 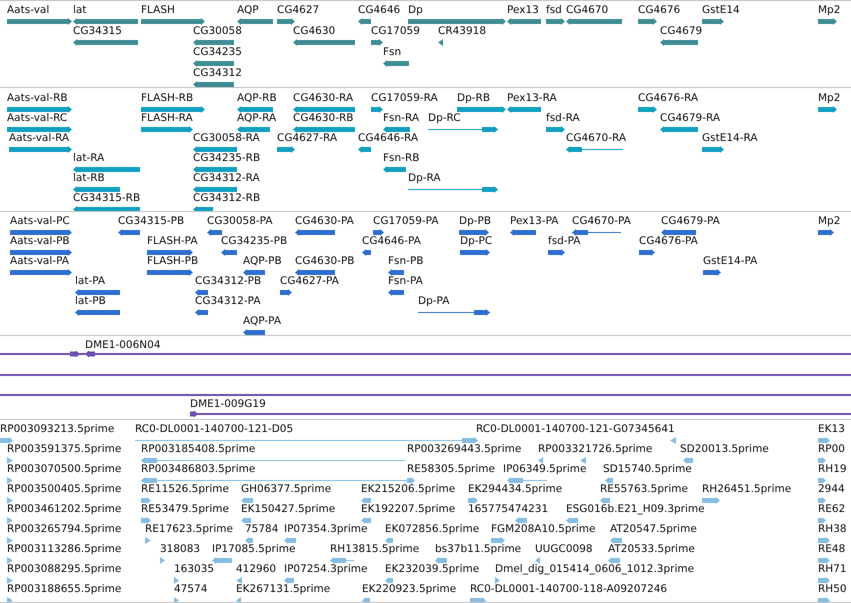 What do you see at coordinates (569, 589) in the screenshot?
I see `feature-label: RC0-DL0001-140700-118-A09207246` at bounding box center [569, 589].